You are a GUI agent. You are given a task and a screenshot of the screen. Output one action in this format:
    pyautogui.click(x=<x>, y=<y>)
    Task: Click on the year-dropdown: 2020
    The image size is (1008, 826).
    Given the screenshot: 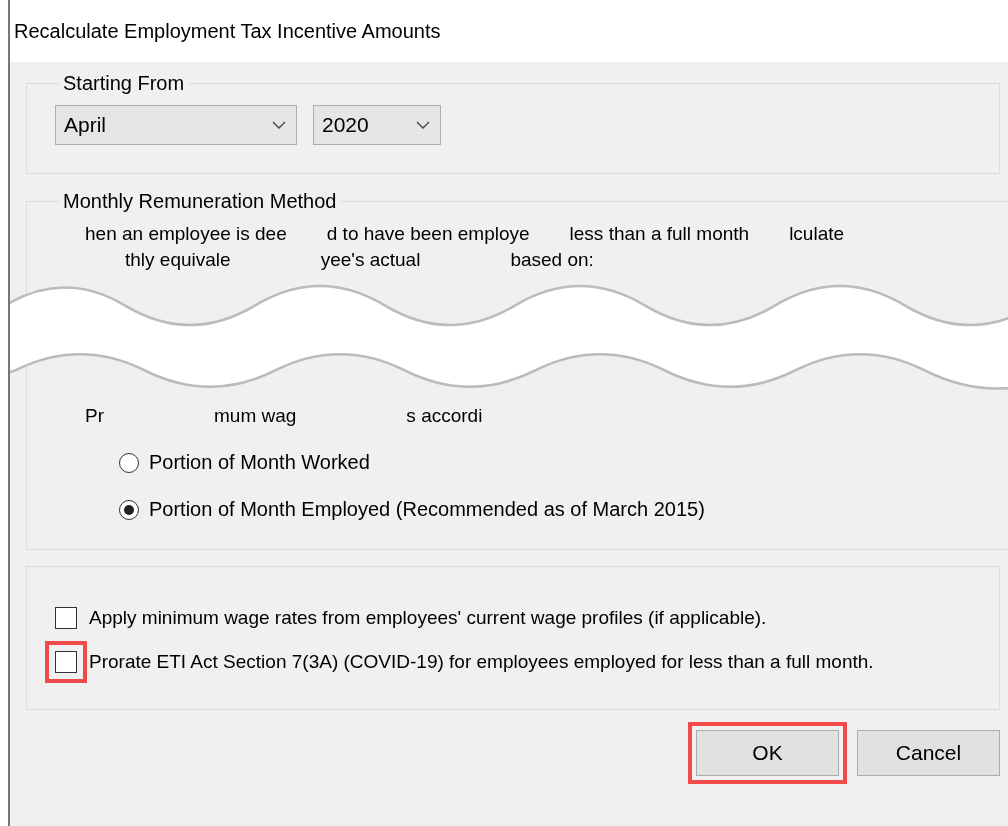 What is the action you would take?
    pyautogui.click(x=377, y=125)
    